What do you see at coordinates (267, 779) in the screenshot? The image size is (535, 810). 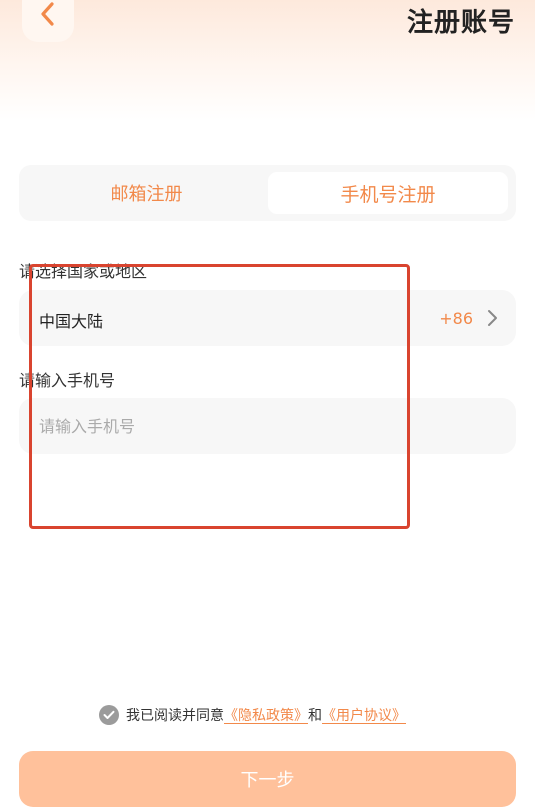 I see `next-step-button: 下一步` at bounding box center [267, 779].